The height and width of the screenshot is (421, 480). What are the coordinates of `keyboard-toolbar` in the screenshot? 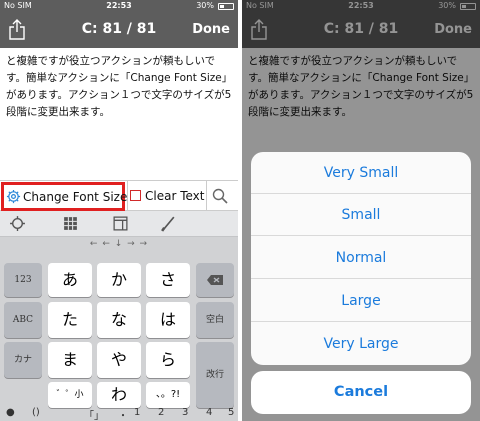 It's located at (119, 224).